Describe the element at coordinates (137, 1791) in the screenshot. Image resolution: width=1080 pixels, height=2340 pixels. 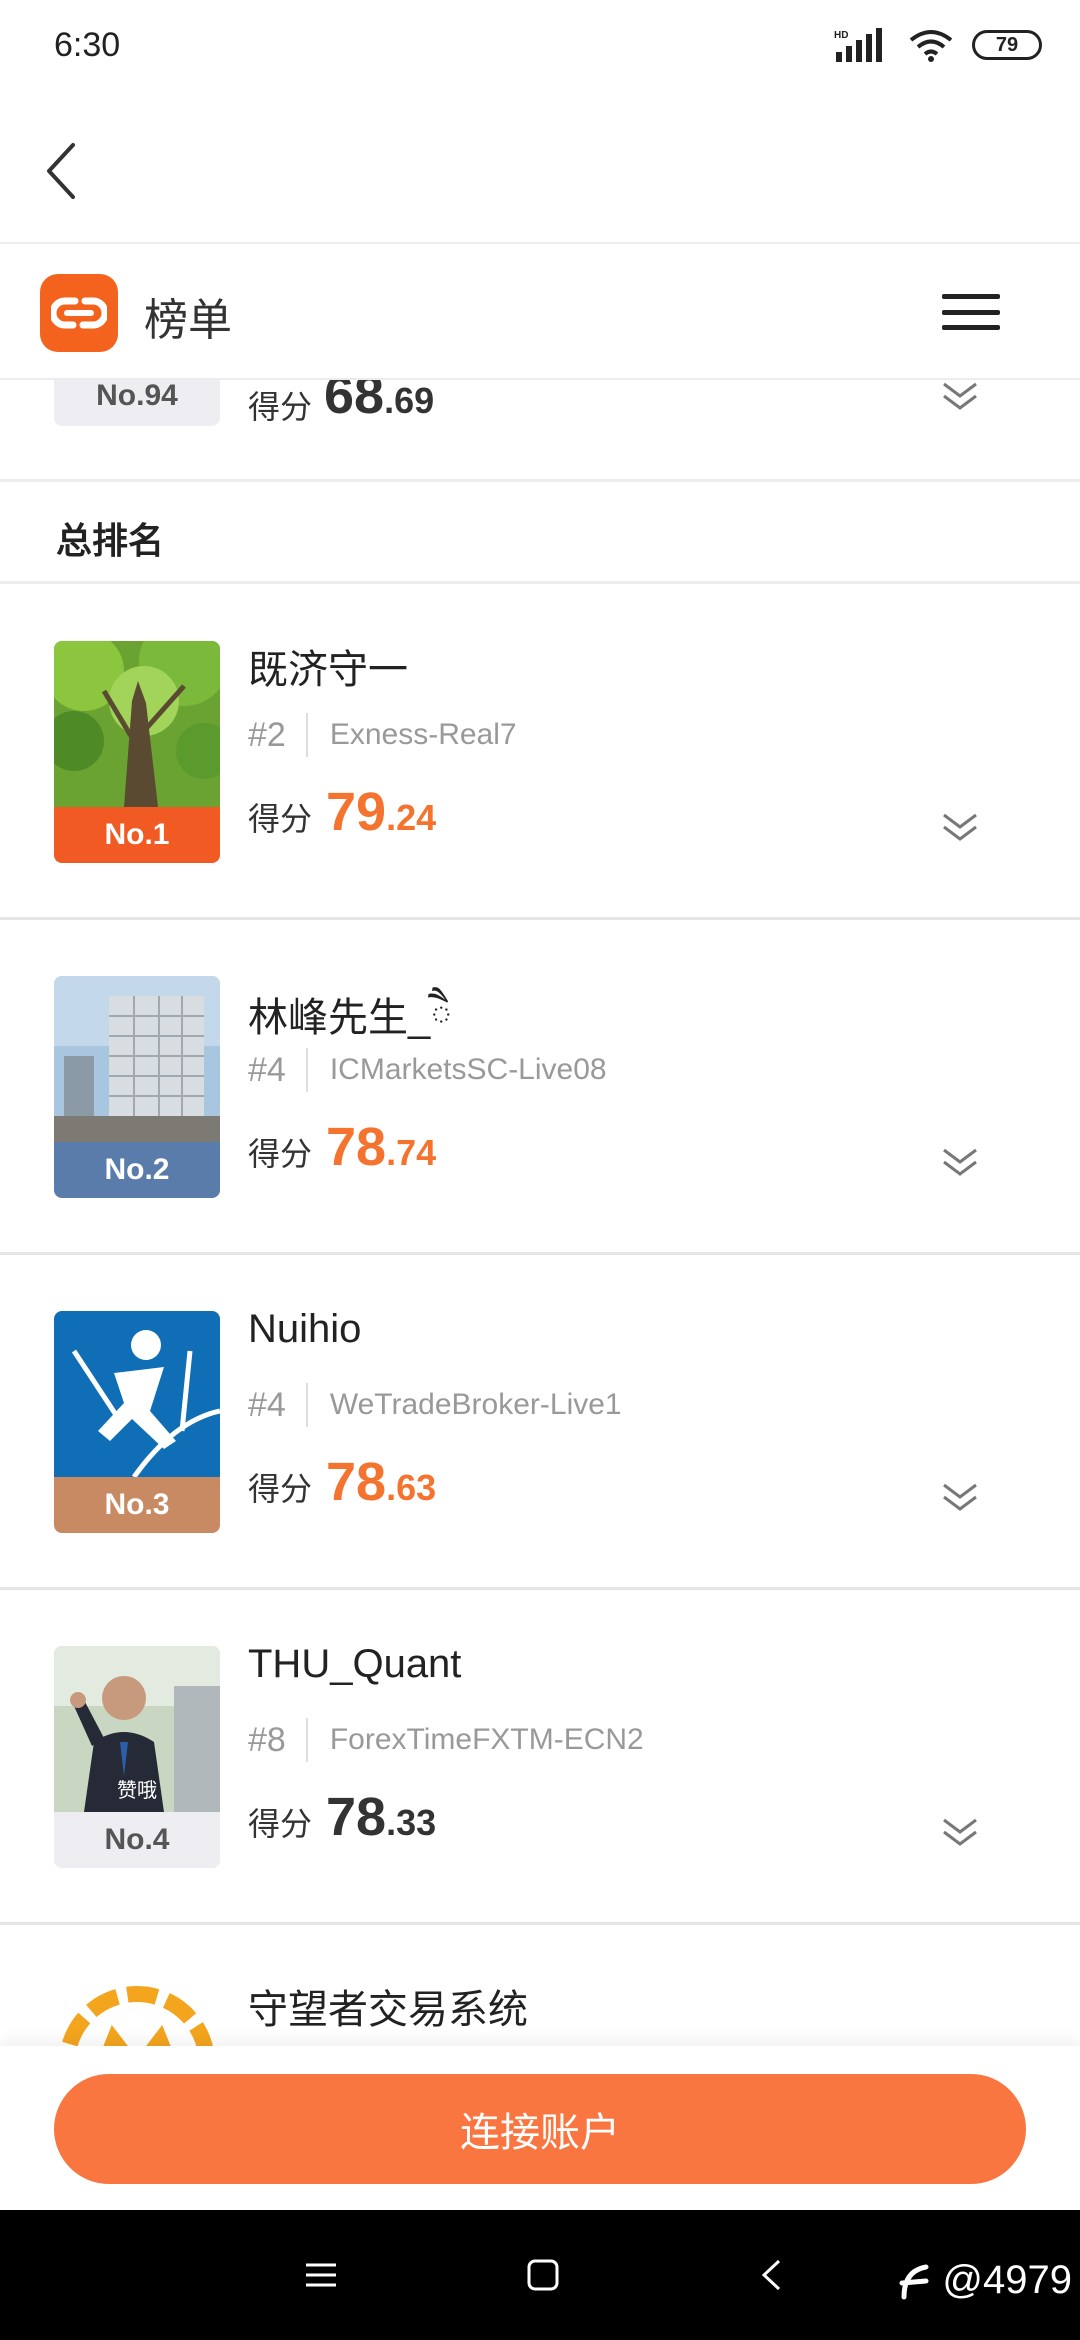
I see `avatar-caption: 赞哦` at that location.